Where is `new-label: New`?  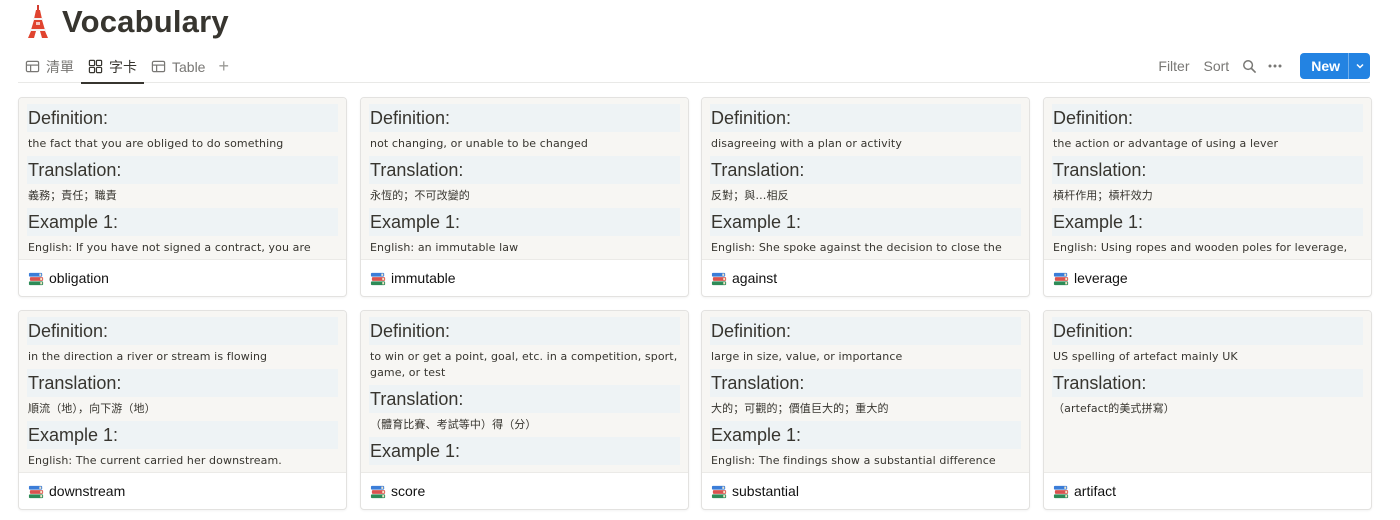 new-label: New is located at coordinates (1325, 66).